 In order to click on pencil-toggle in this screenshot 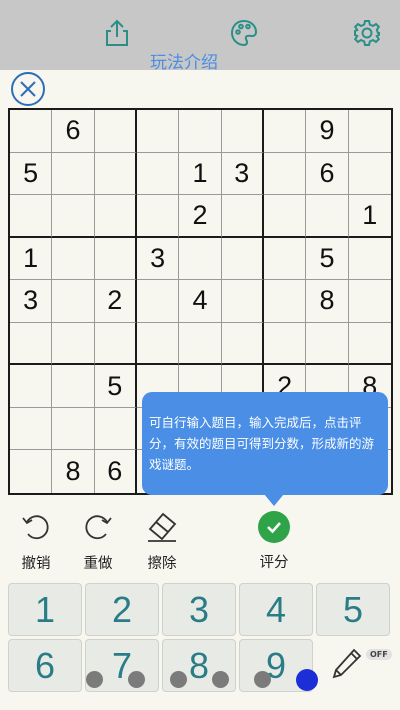, I will do `click(348, 664)`.